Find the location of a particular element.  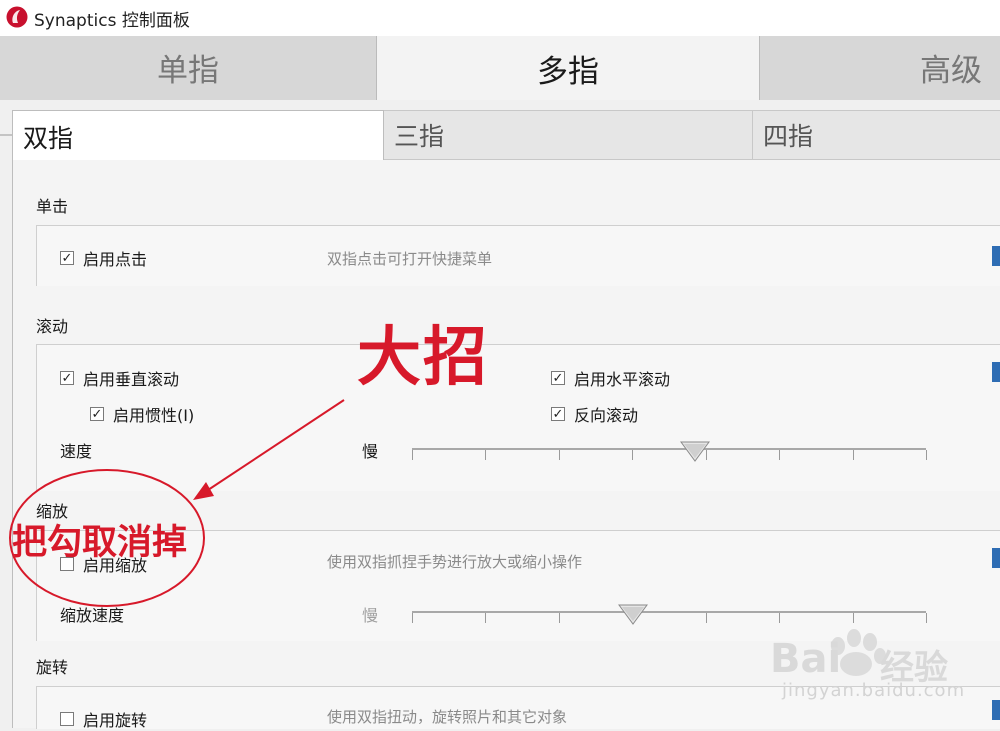

group-tap is located at coordinates (518, 255).